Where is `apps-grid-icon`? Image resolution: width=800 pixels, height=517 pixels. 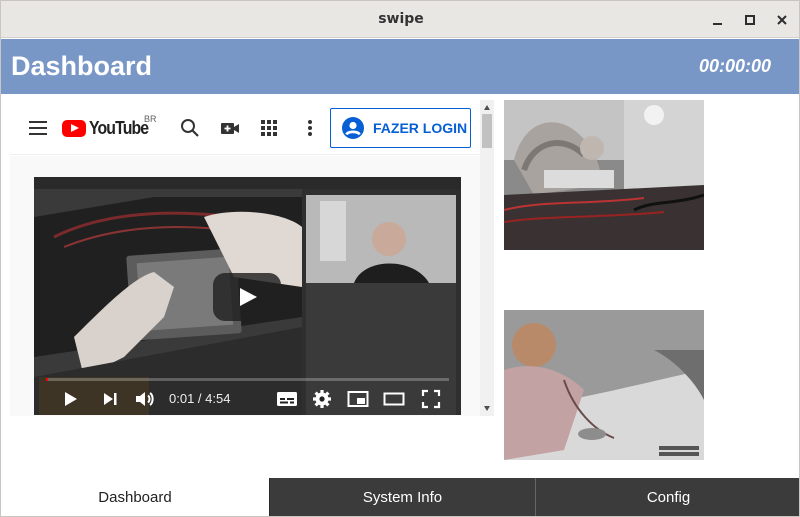
apps-grid-icon is located at coordinates (269, 128).